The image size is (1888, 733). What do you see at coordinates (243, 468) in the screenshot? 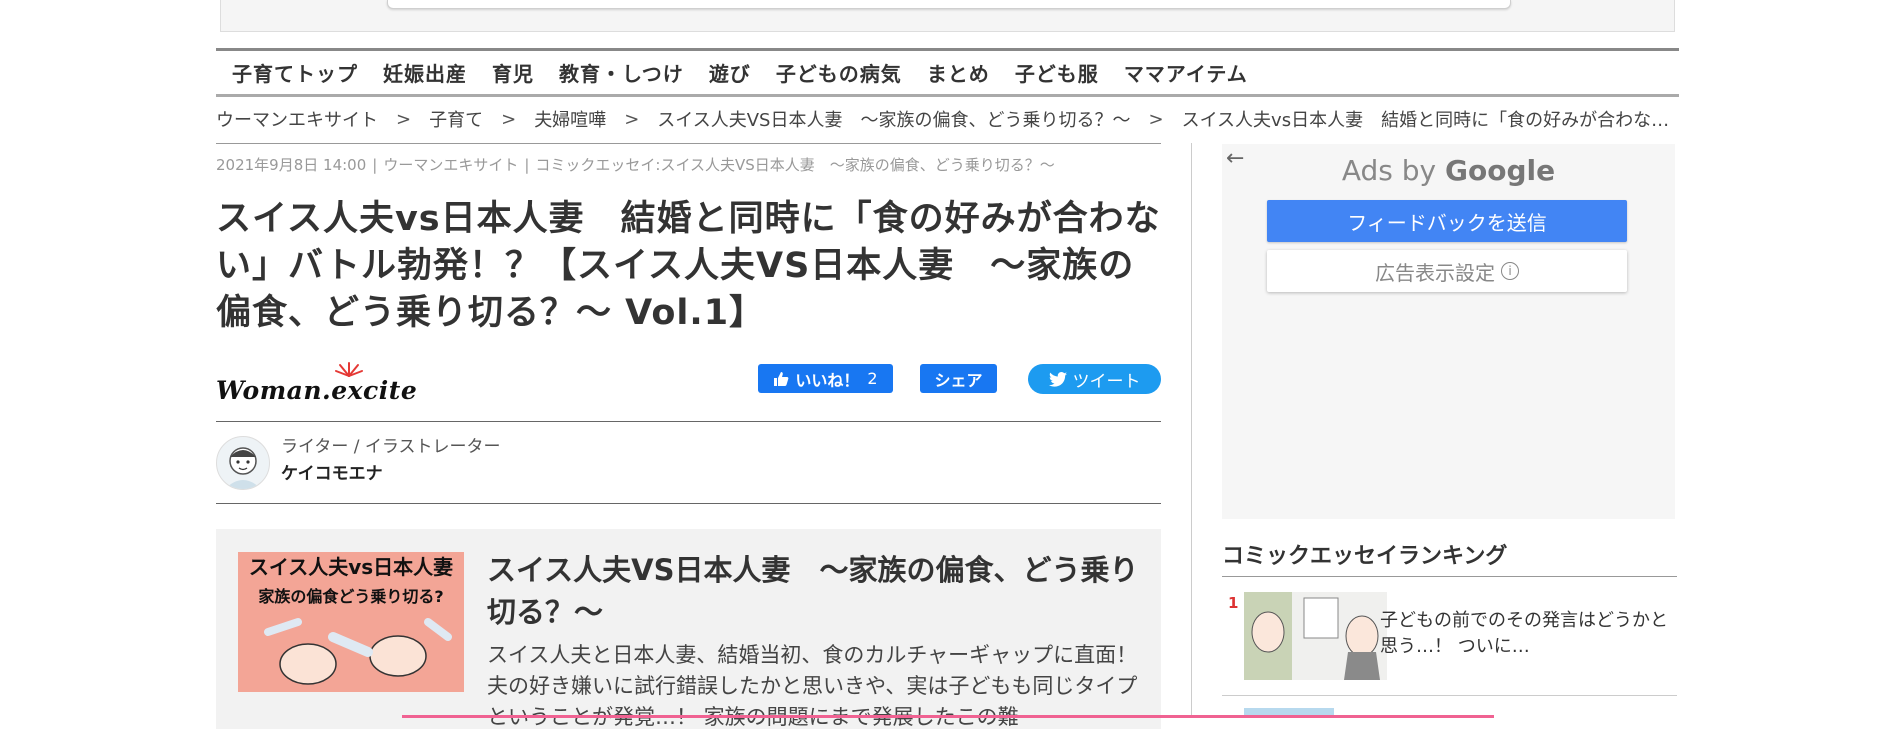
I see `author-avatar-illustration` at bounding box center [243, 468].